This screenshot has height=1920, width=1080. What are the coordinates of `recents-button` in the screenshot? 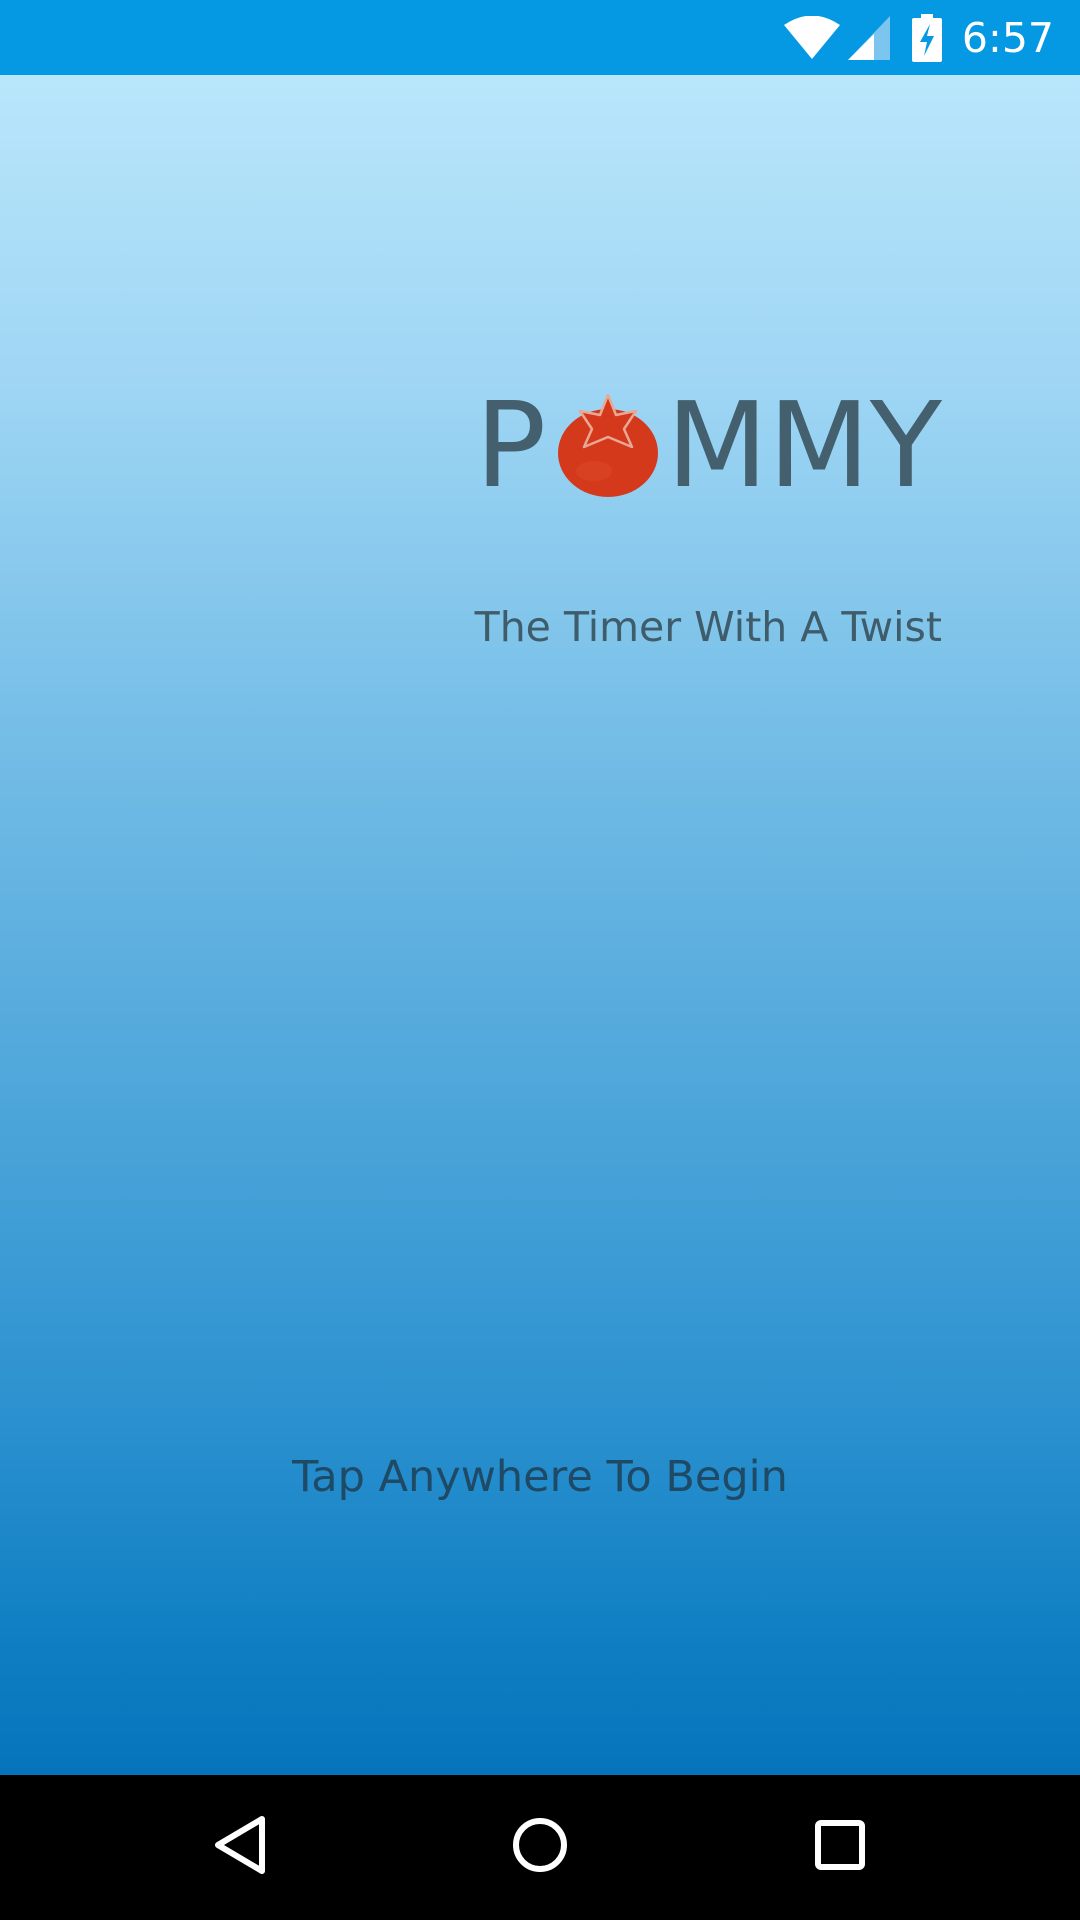 It's located at (840, 1847).